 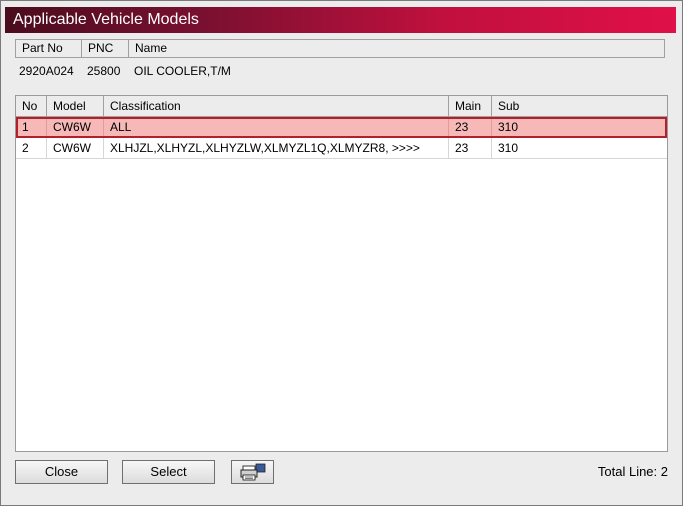 I want to click on grid-header: No Model Classification Main Sub, so click(x=341, y=106).